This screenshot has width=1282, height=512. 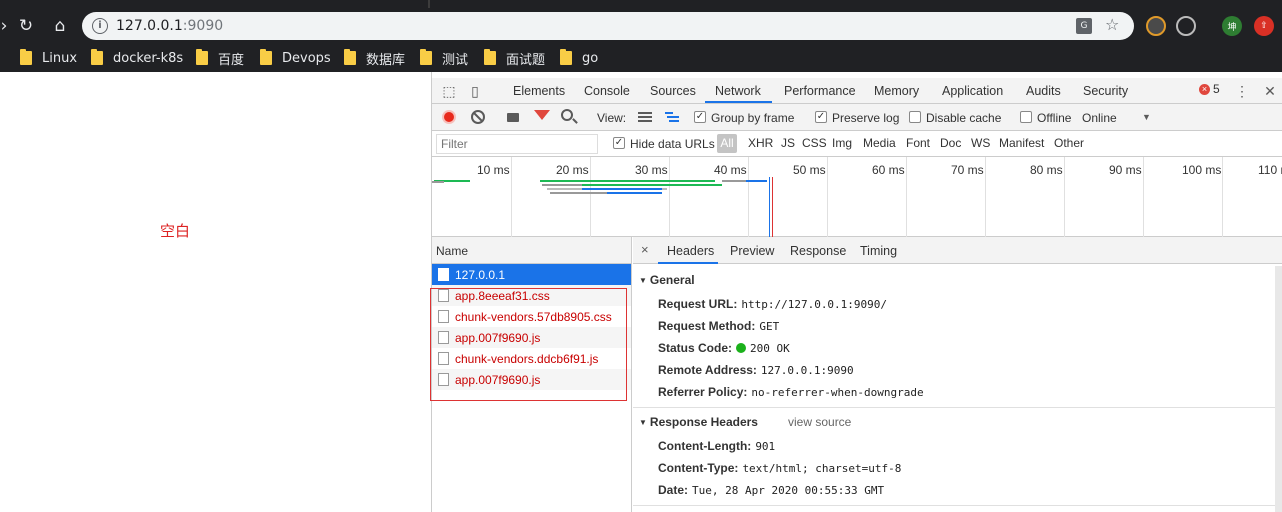 What do you see at coordinates (1125, 170) in the screenshot?
I see `overview-tick: 90 ms` at bounding box center [1125, 170].